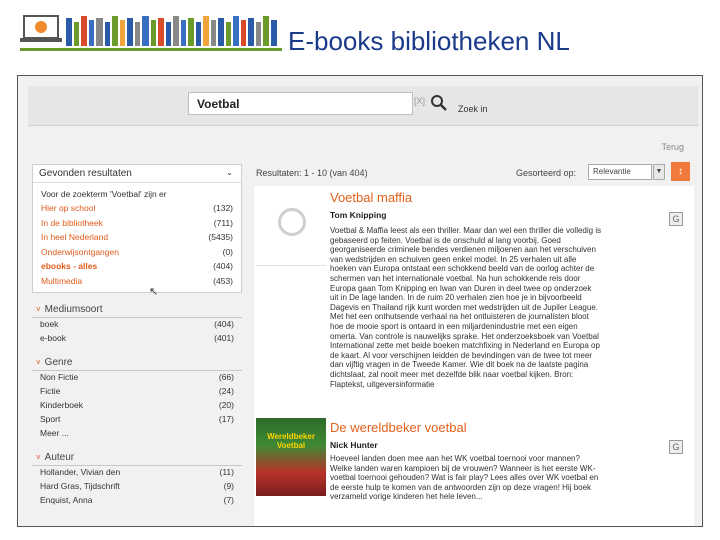  What do you see at coordinates (292, 222) in the screenshot?
I see `camera-icon` at bounding box center [292, 222].